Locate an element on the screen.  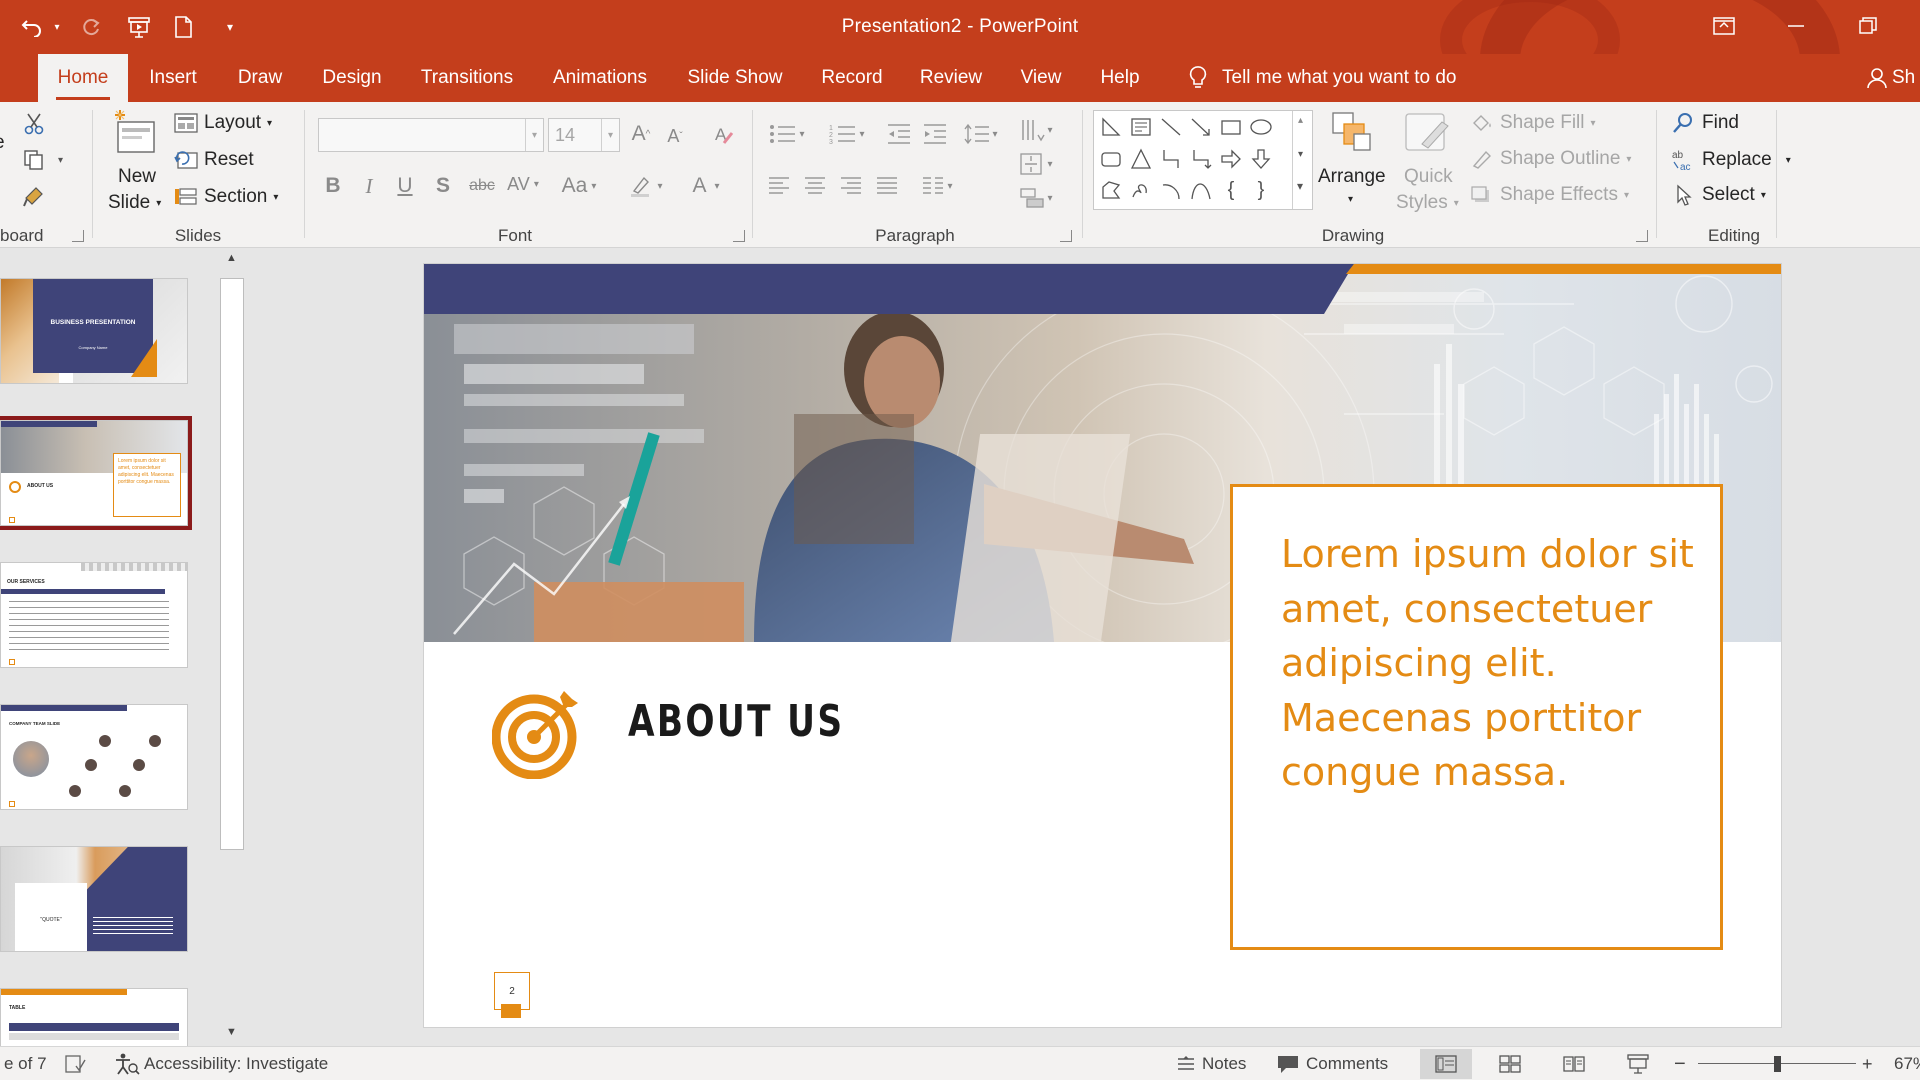
scroll-up-icon: ▴ is located at coordinates (1300, 120).